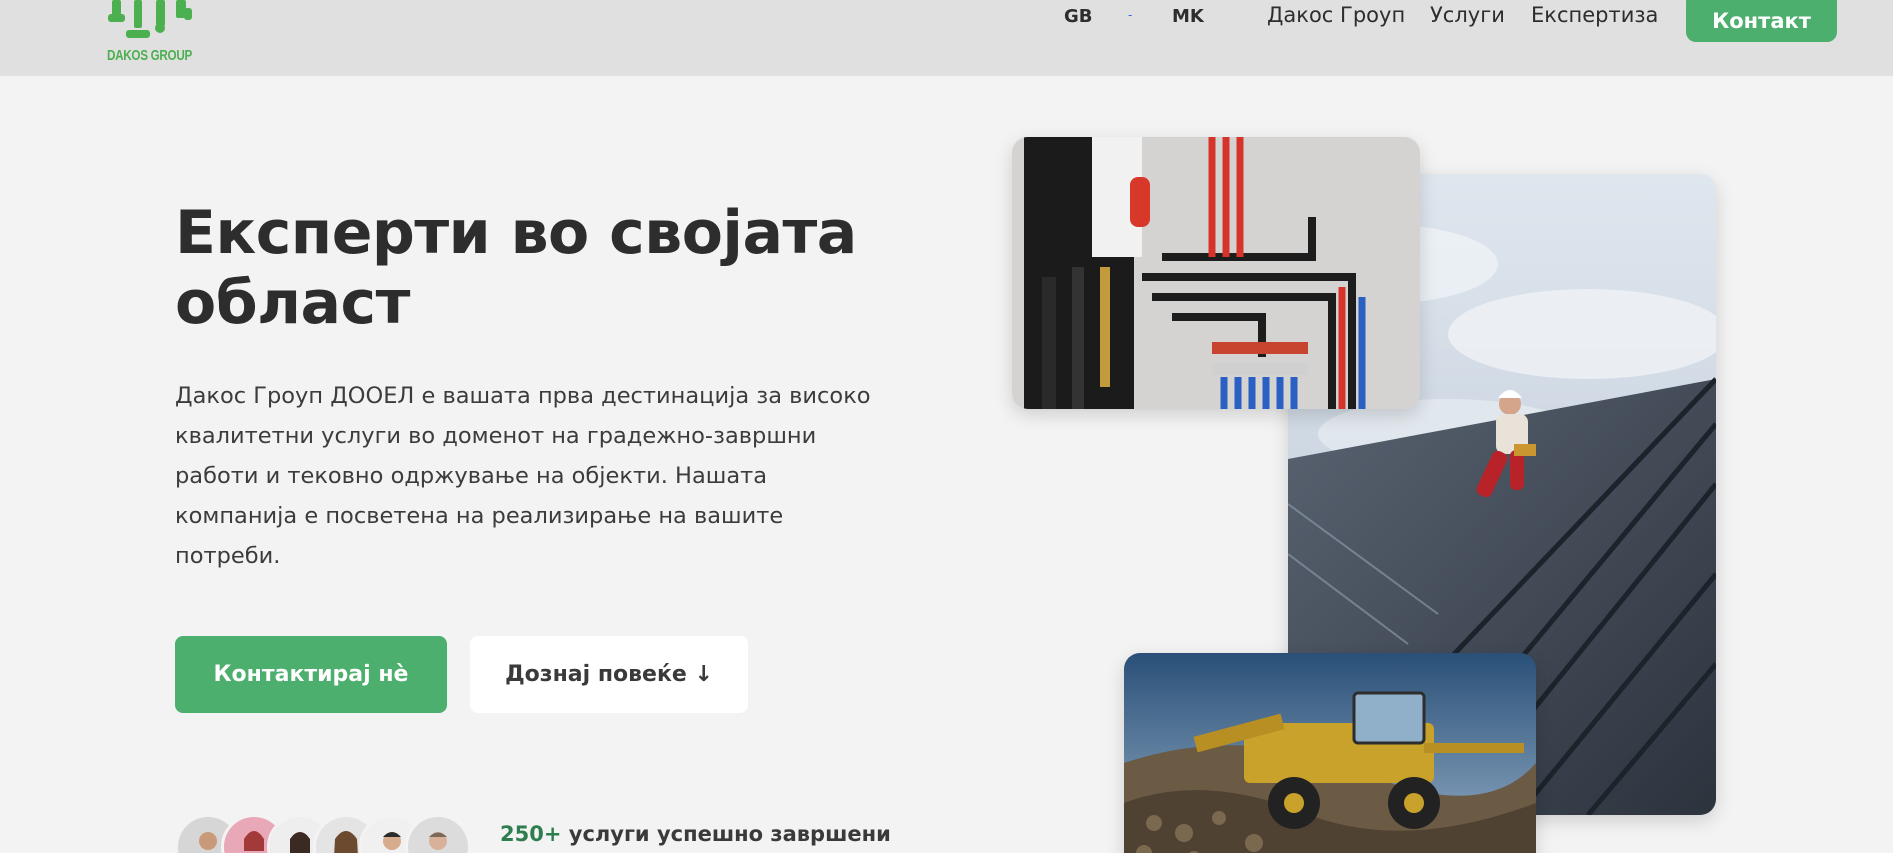 This screenshot has height=853, width=1893. What do you see at coordinates (1188, 16) in the screenshot?
I see `language-mk-link: MK` at bounding box center [1188, 16].